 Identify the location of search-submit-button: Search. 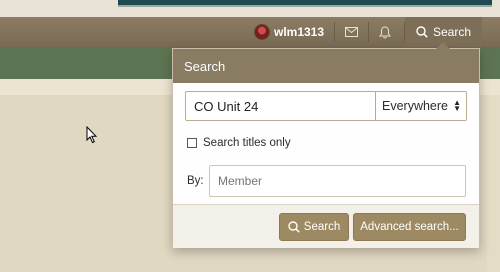
(314, 227).